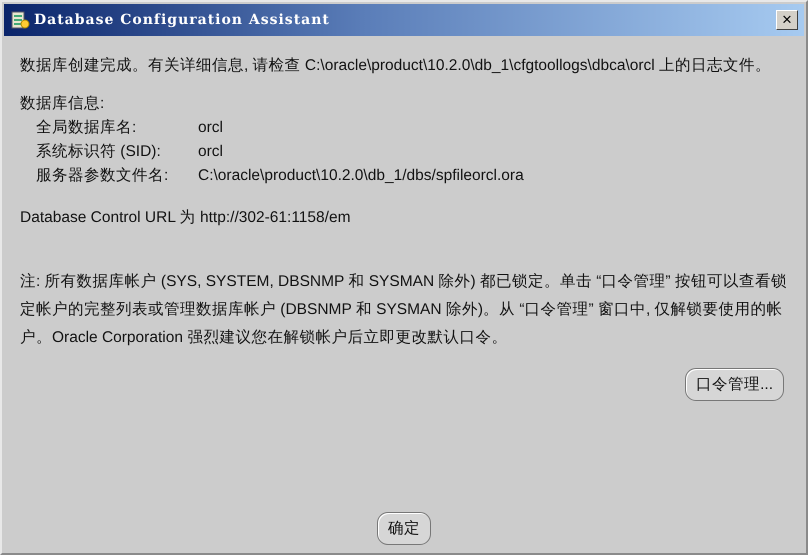 This screenshot has height=555, width=808. What do you see at coordinates (404, 310) in the screenshot?
I see `note-text: 注: 所有数据库帐户 (SYS, SYSTEM, DBSNMP 和 SYSMAN 除外) 都已锁定。单击 “口令管理” 按钮可以查看锁定帐户的完整列表或管理数据库帐户 (DBSNMP 和 SYSMAN 除外)。从 “口令管理” 窗口中, 仅解锁要使用的帐户。Oracle Corporation 强烈建议您在解锁帐户后立即更改默认口令。` at bounding box center [404, 310].